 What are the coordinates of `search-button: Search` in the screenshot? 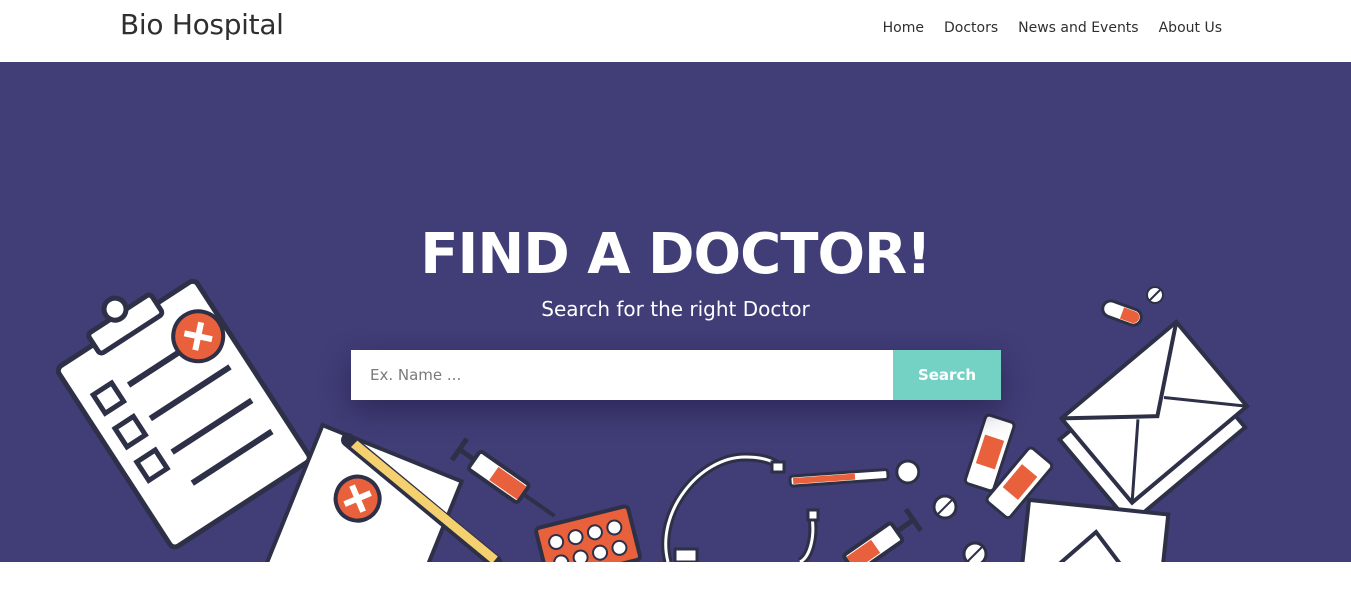 It's located at (947, 375).